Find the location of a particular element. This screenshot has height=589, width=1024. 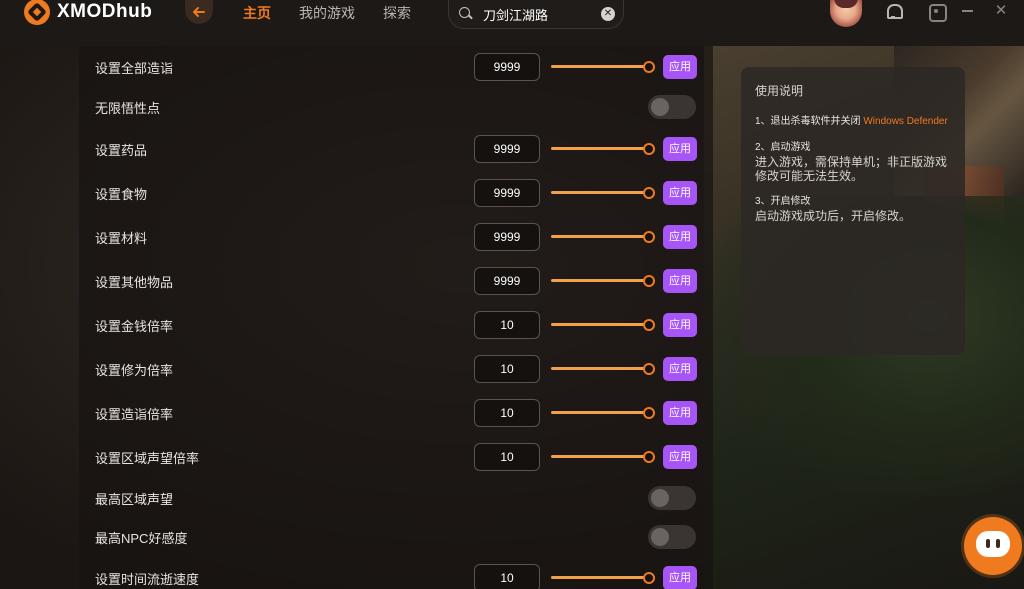

mod-row: 无限悟性点 is located at coordinates (396, 107).